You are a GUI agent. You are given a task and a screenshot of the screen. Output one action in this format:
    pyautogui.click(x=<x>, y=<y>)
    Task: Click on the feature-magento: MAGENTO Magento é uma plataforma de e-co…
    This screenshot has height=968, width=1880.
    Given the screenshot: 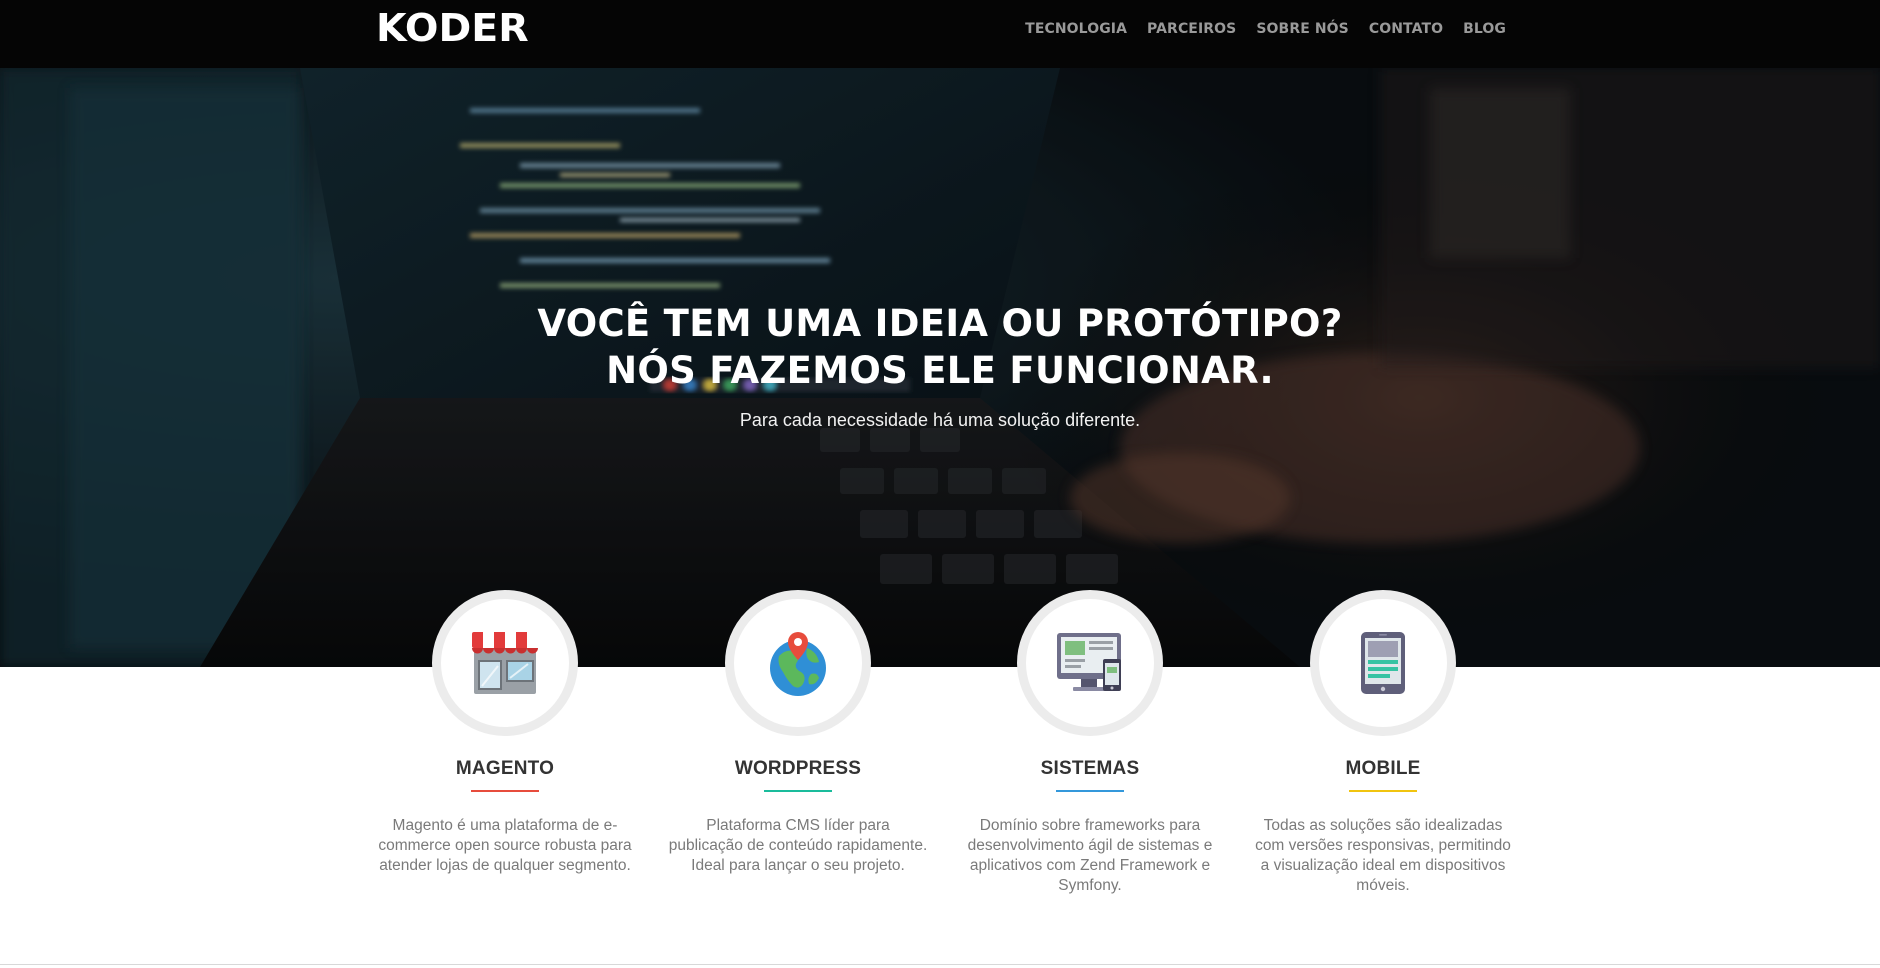 What is the action you would take?
    pyautogui.click(x=505, y=733)
    